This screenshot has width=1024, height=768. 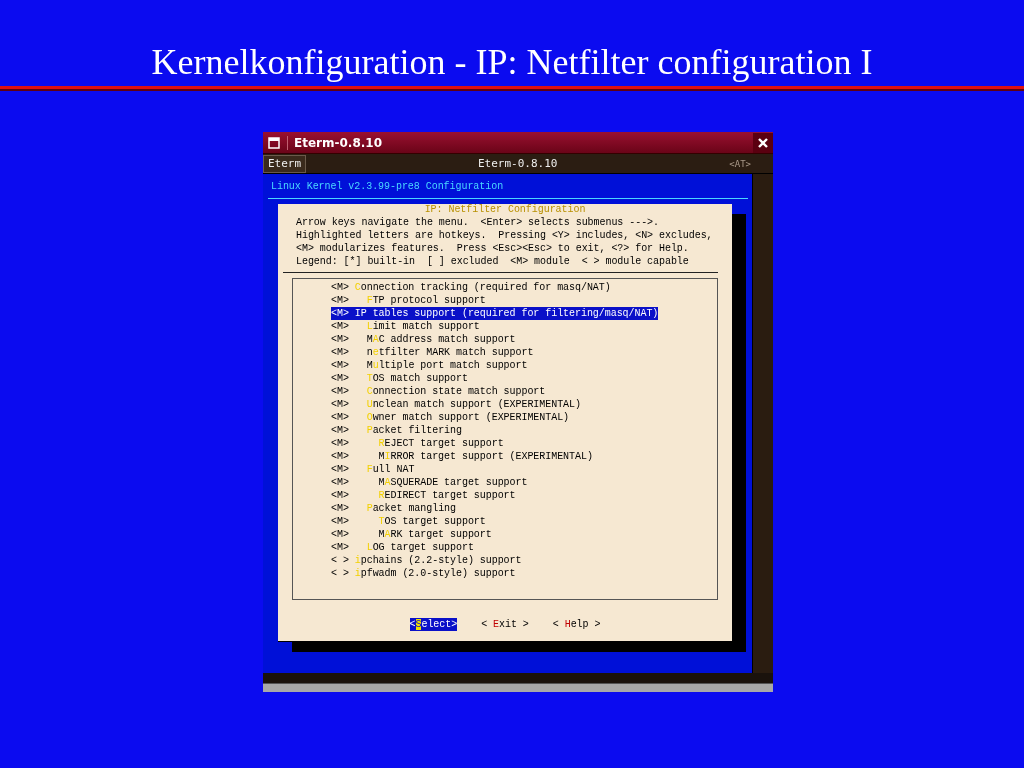 I want to click on menu-item: <M> Limit match support, so click(x=405, y=326).